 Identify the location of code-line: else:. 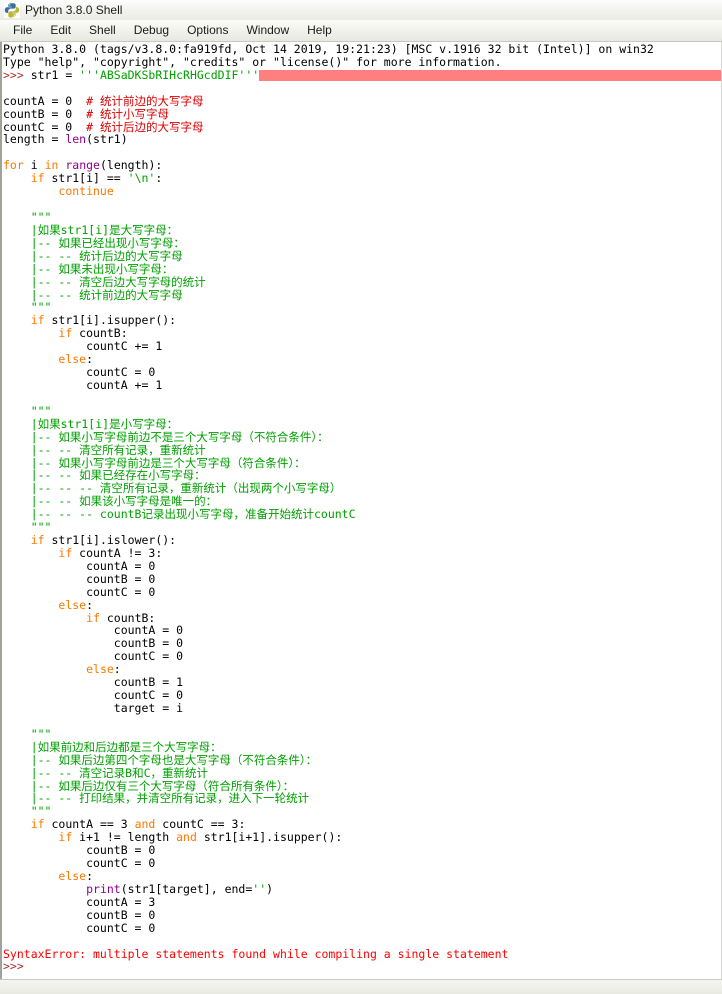
(76, 604).